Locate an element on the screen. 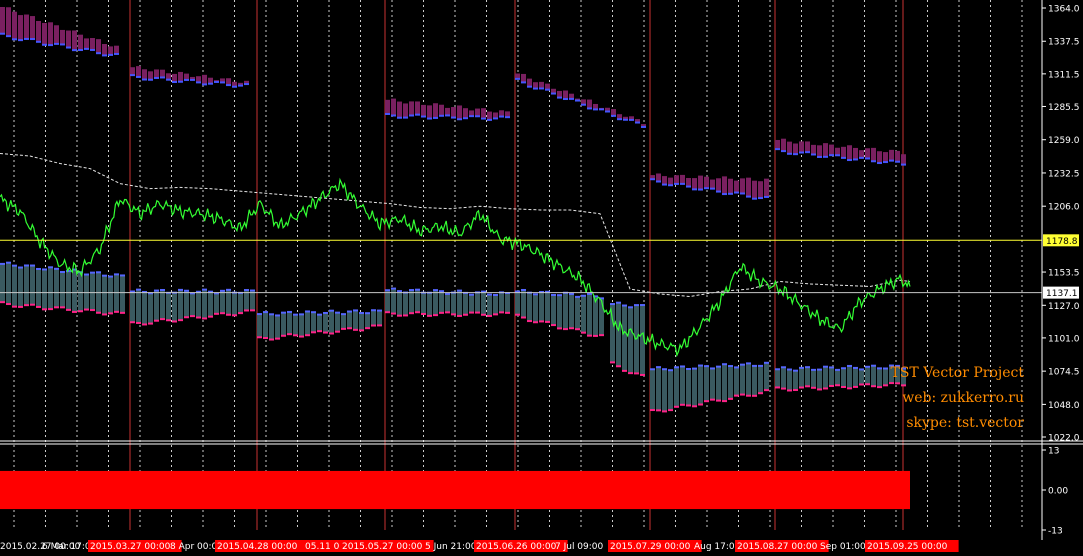 The height and width of the screenshot is (556, 1083). price-tick-label: 1048.0 is located at coordinates (1064, 406).